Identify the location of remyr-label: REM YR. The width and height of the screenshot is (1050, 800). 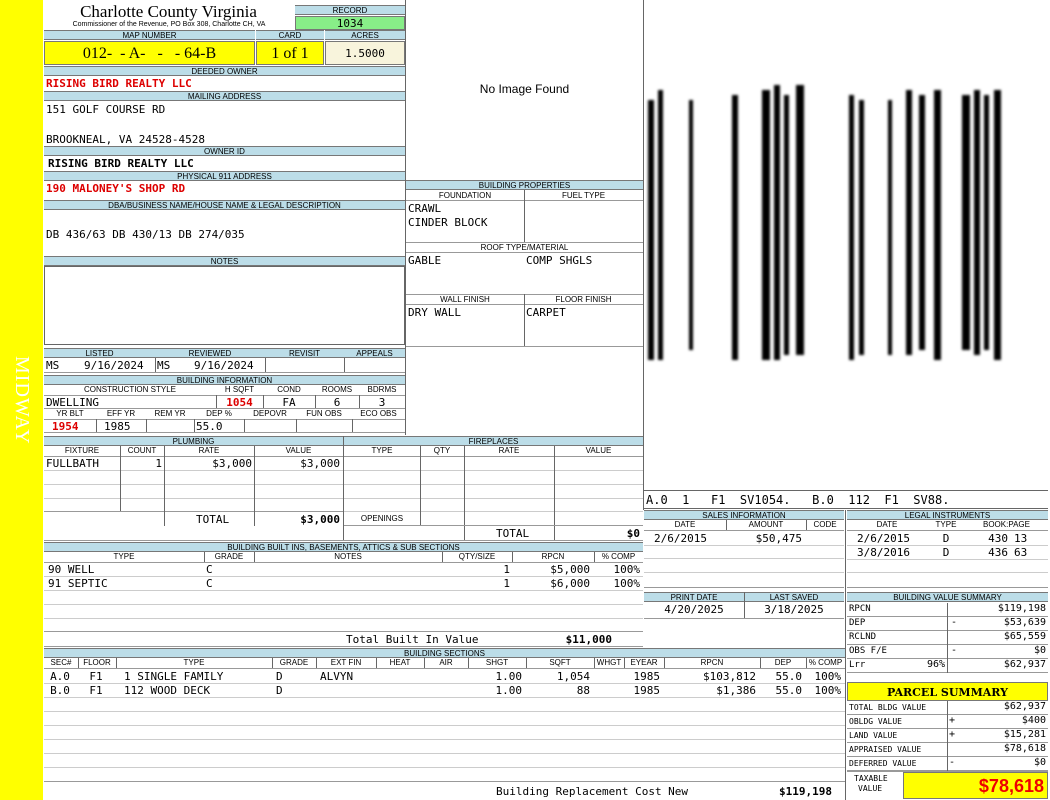
(170, 413).